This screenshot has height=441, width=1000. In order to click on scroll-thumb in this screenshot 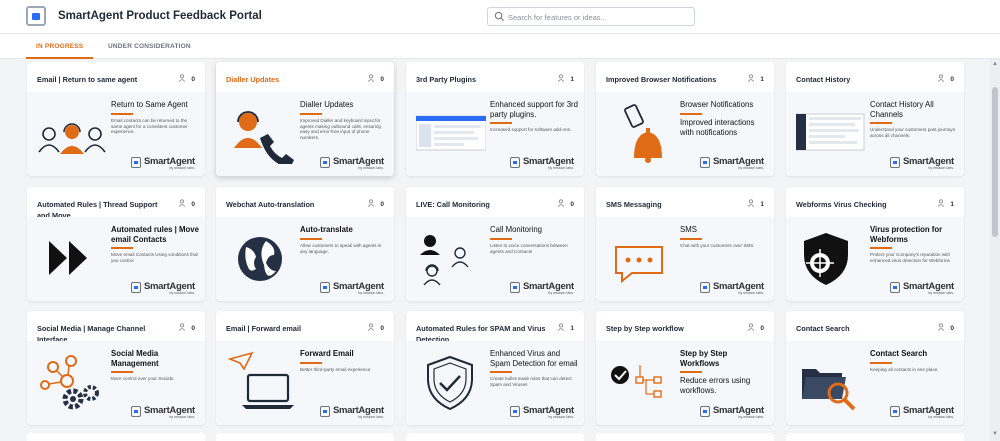, I will do `click(995, 162)`.